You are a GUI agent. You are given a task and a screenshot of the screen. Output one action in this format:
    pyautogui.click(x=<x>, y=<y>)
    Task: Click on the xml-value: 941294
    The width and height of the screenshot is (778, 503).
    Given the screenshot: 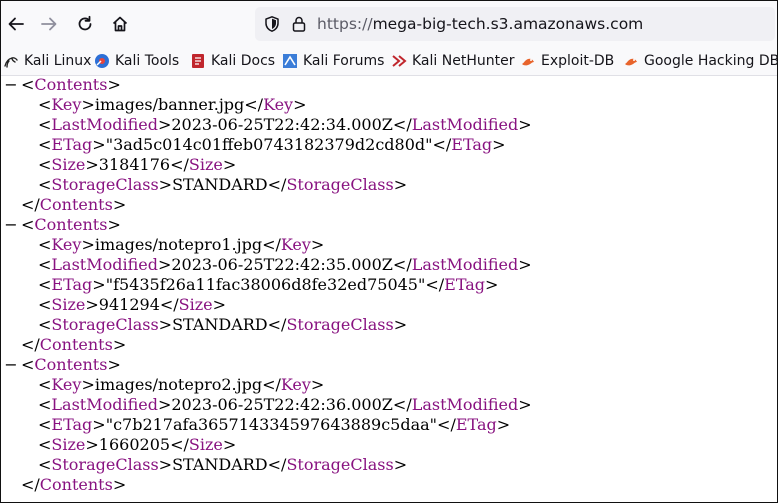 What is the action you would take?
    pyautogui.click(x=129, y=304)
    